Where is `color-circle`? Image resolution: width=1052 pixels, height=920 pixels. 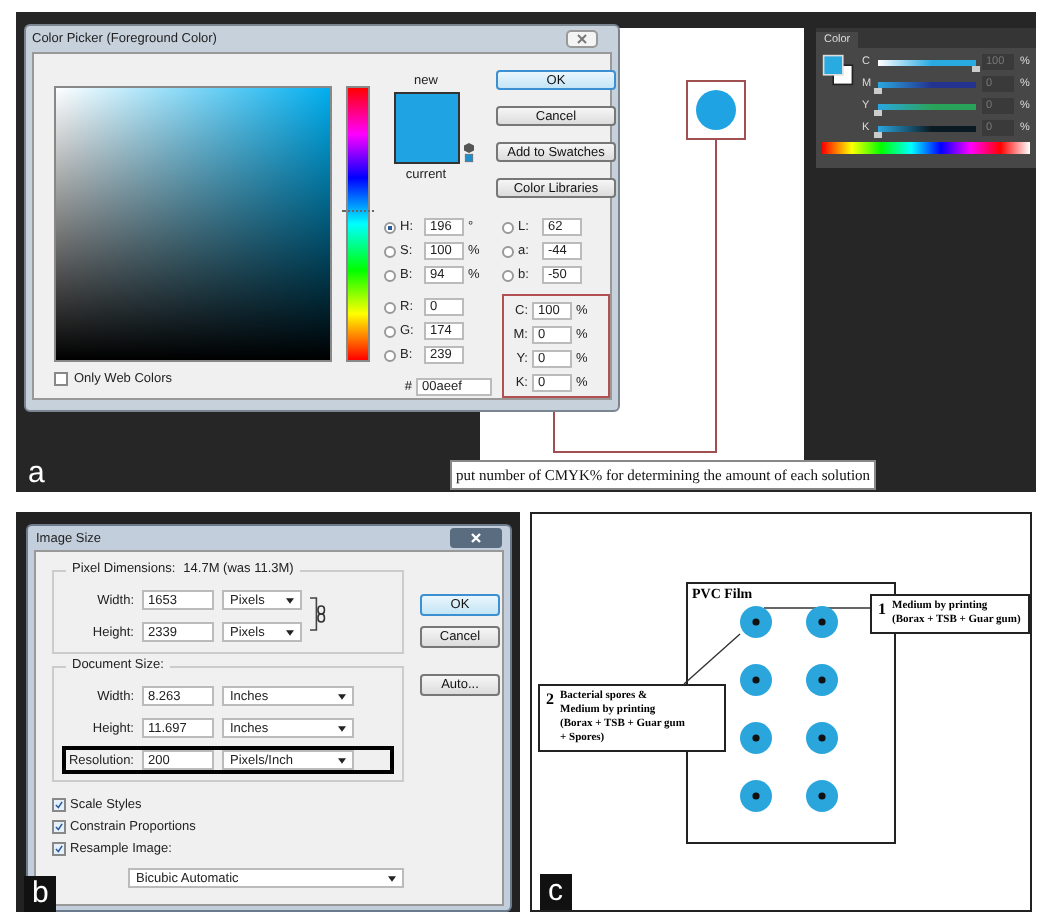
color-circle is located at coordinates (716, 110).